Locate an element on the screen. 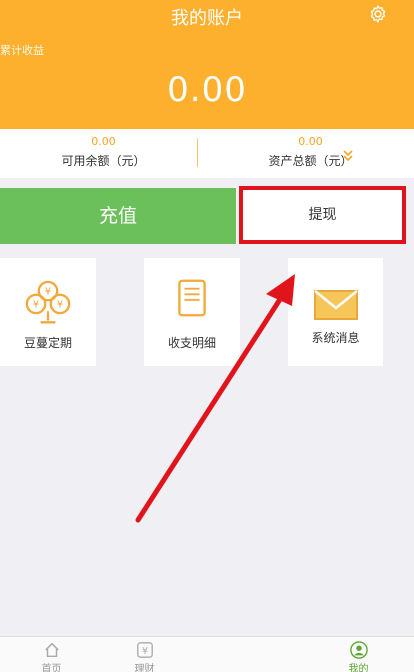  page-title: 我的账户 is located at coordinates (207, 18).